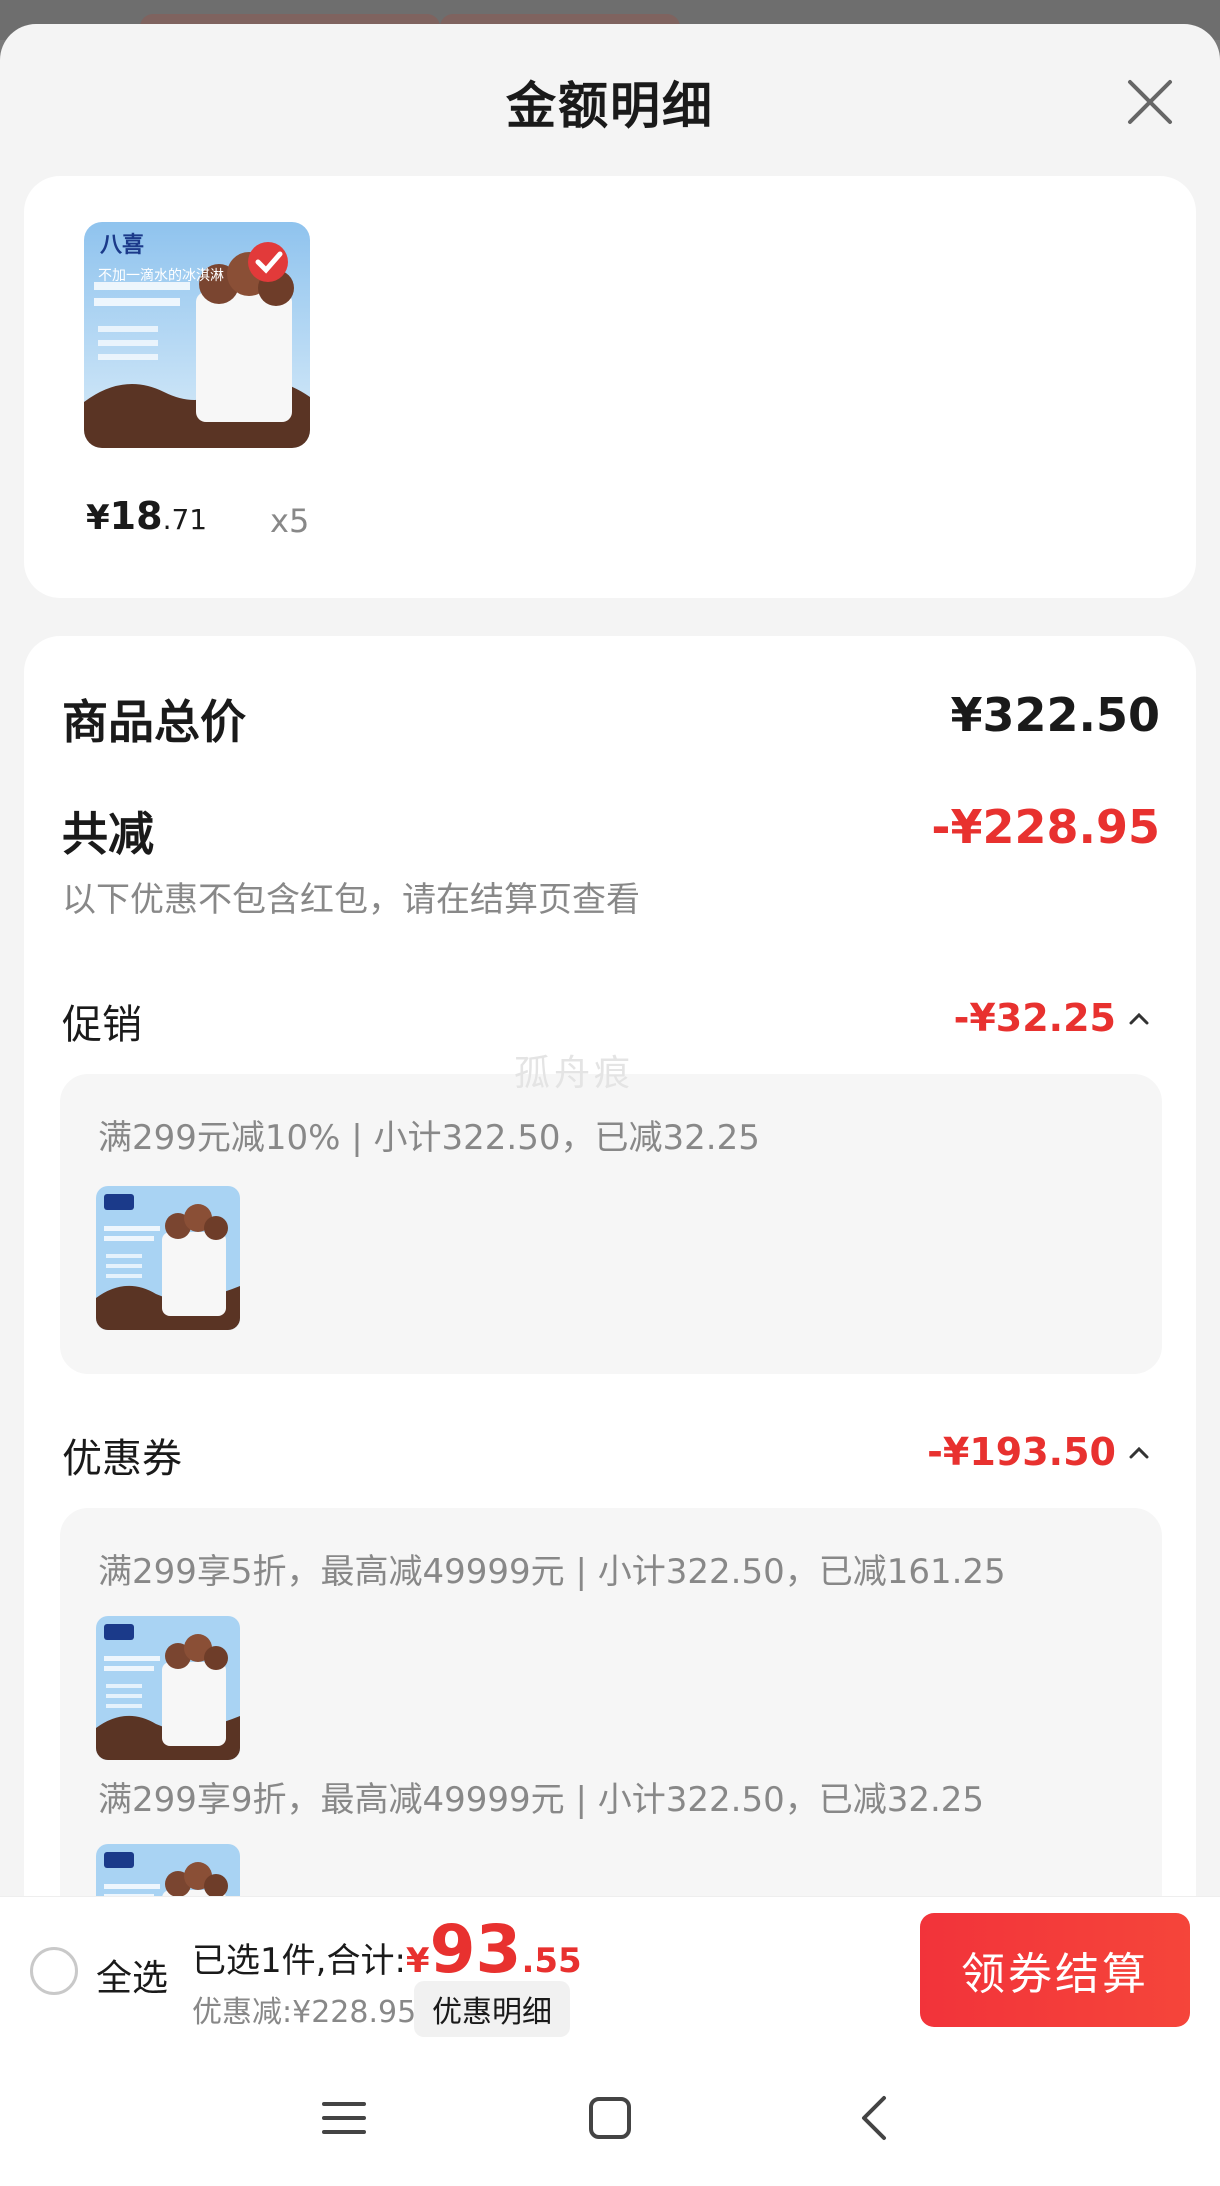 The height and width of the screenshot is (2186, 1220). Describe the element at coordinates (122, 245) in the screenshot. I see `product-brand: 八喜` at that location.